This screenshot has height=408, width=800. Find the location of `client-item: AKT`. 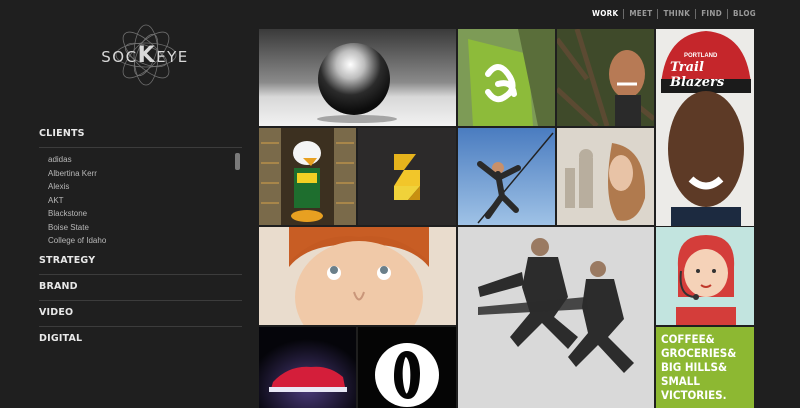

client-item: AKT is located at coordinates (145, 201).